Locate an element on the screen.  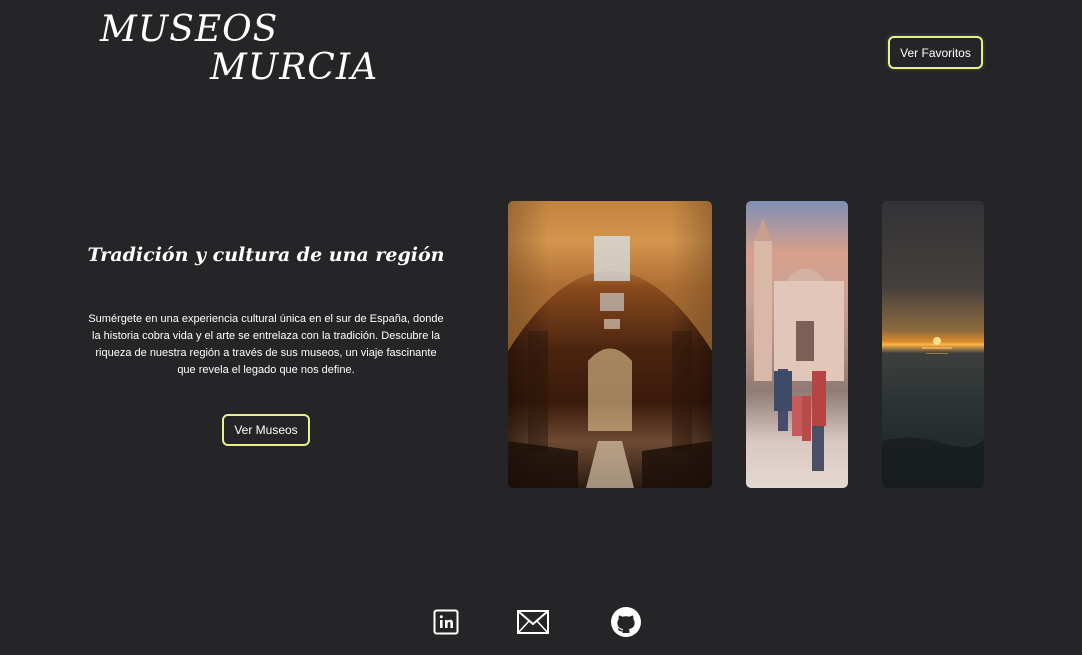
view-museums-button: Ver Museos is located at coordinates (266, 430).